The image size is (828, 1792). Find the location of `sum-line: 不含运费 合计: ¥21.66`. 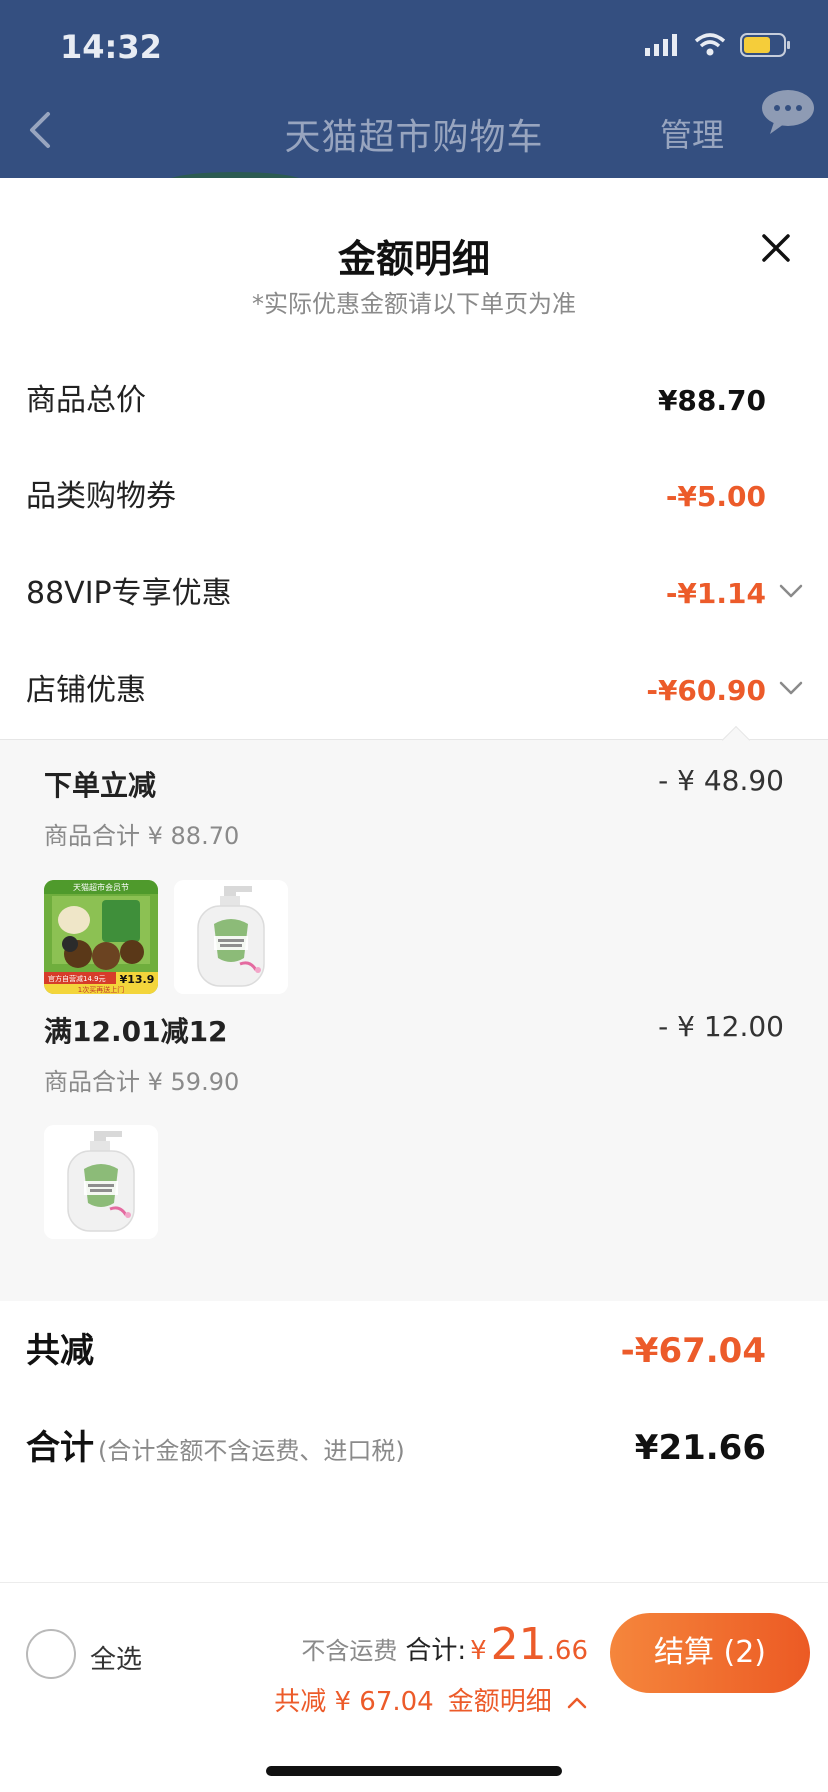

sum-line: 不含运费 合计: ¥21.66 is located at coordinates (444, 1644).